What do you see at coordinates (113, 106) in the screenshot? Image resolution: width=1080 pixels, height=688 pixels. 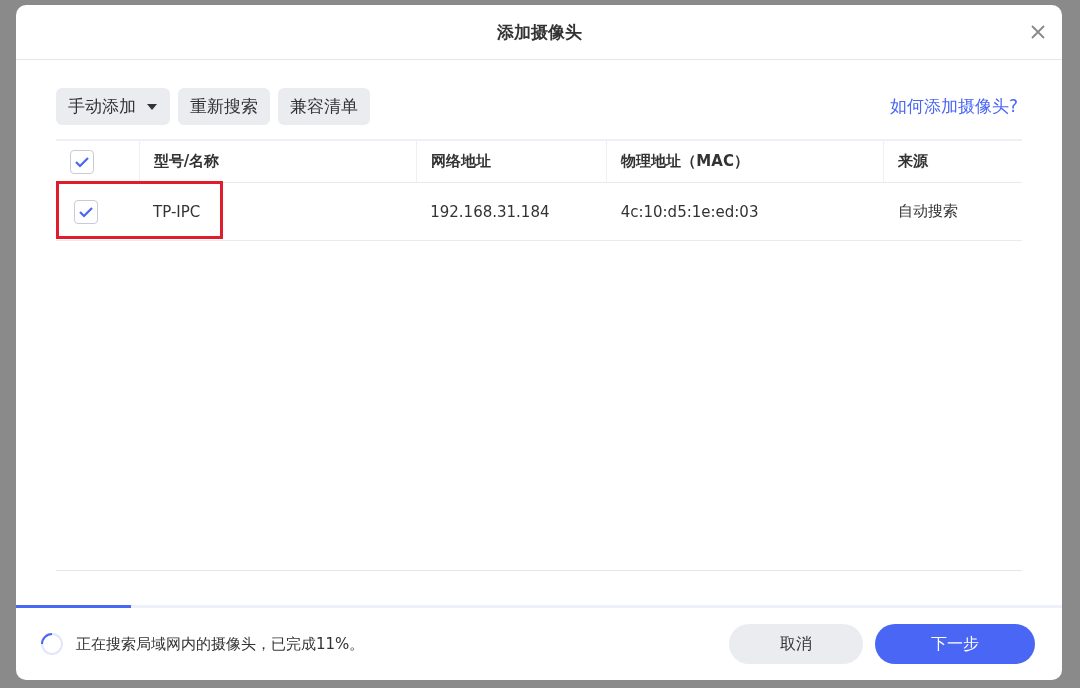 I see `toolbar-button: 手动添加` at bounding box center [113, 106].